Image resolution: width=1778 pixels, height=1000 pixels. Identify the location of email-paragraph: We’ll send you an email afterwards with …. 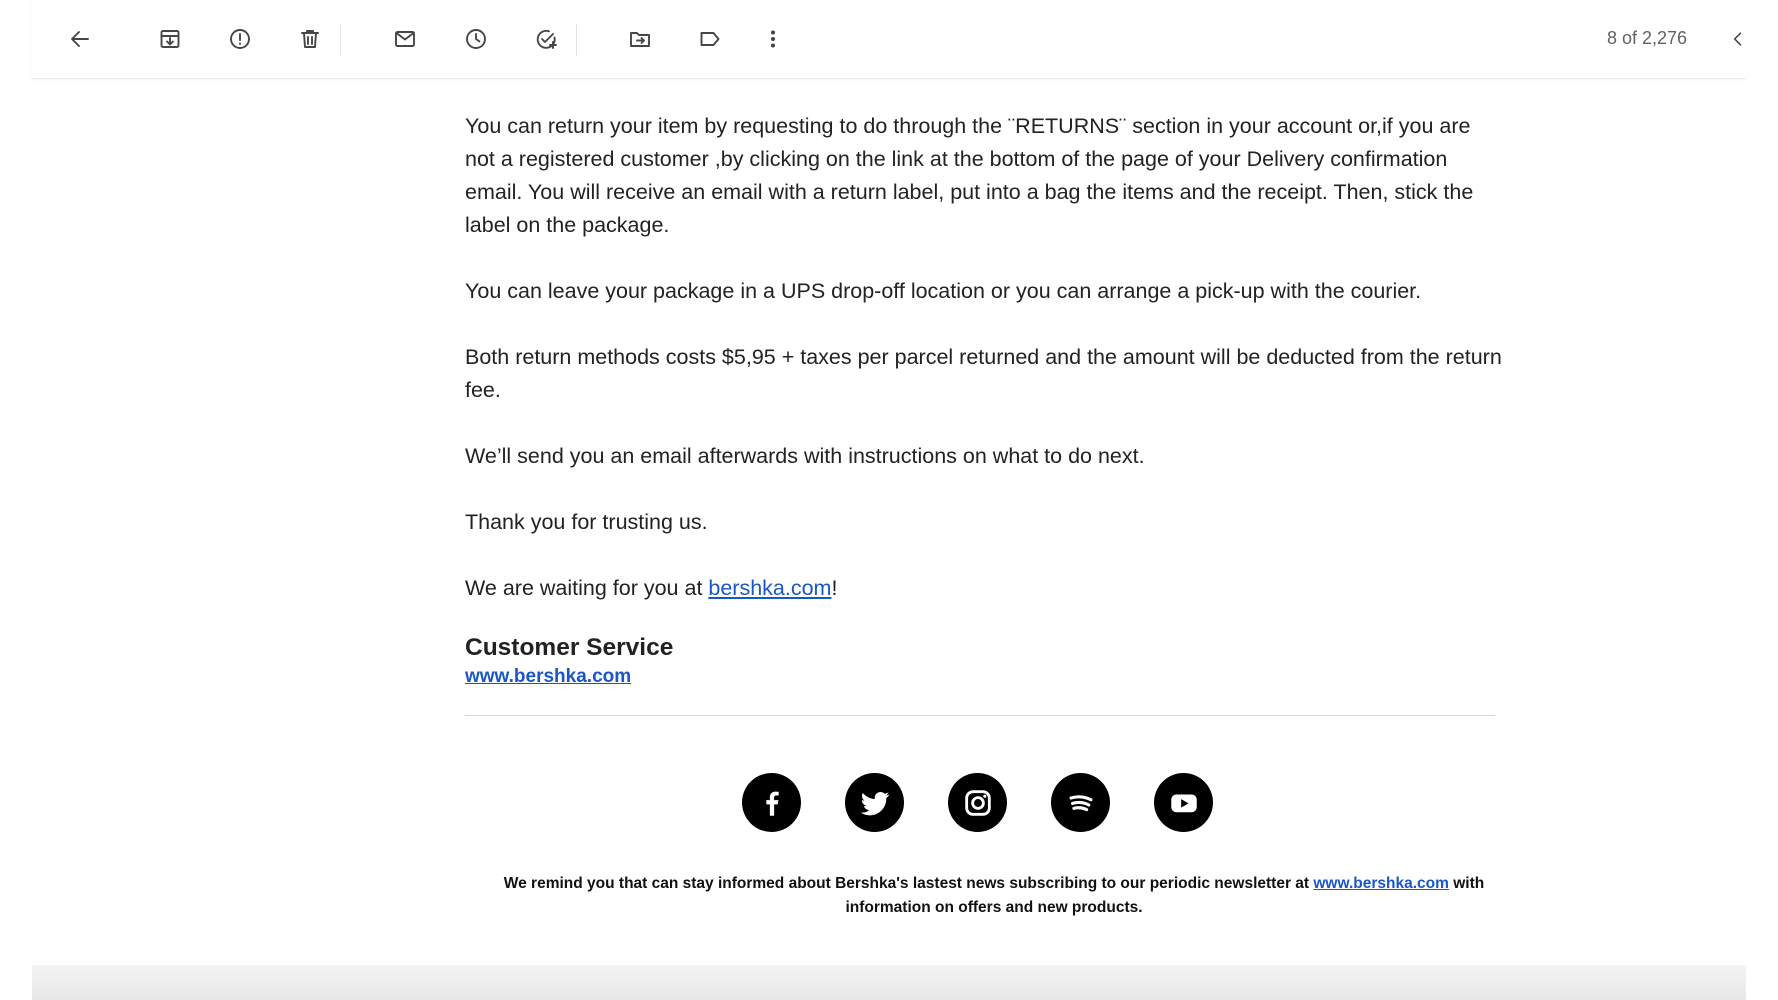
(805, 456).